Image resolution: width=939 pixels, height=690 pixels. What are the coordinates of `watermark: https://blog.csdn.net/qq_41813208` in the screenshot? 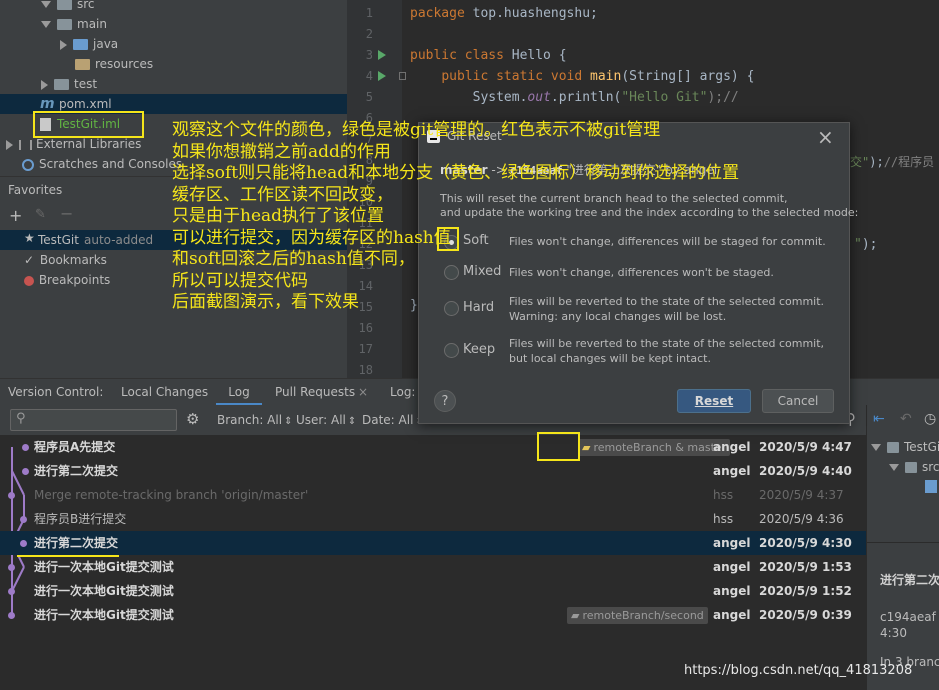 It's located at (798, 670).